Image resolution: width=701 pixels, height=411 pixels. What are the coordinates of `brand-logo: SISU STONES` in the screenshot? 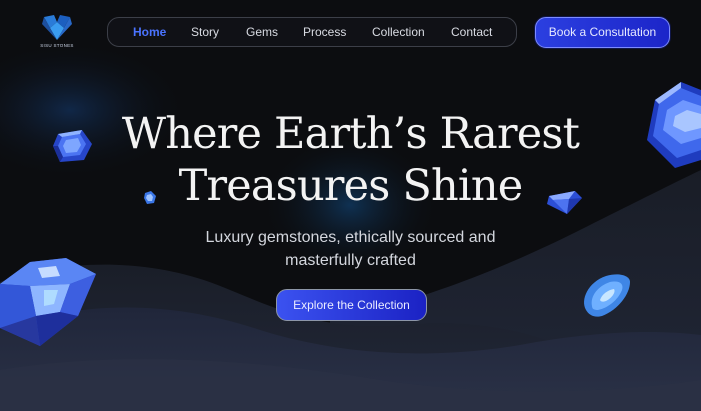 It's located at (57, 32).